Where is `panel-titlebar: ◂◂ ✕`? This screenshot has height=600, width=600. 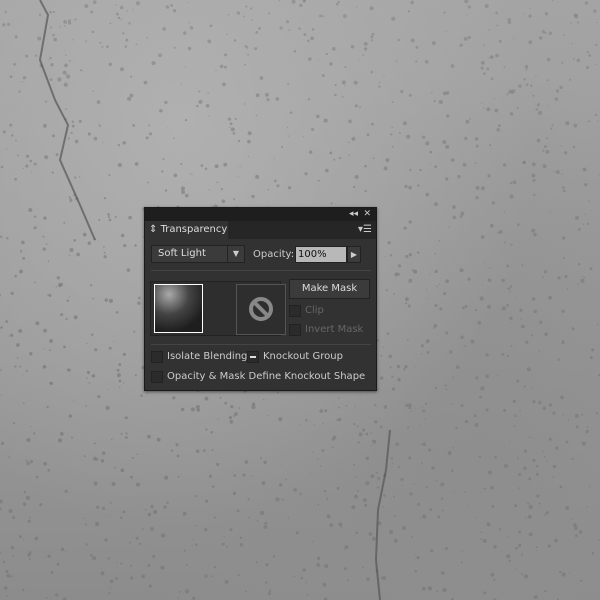
panel-titlebar: ◂◂ ✕ is located at coordinates (260, 214).